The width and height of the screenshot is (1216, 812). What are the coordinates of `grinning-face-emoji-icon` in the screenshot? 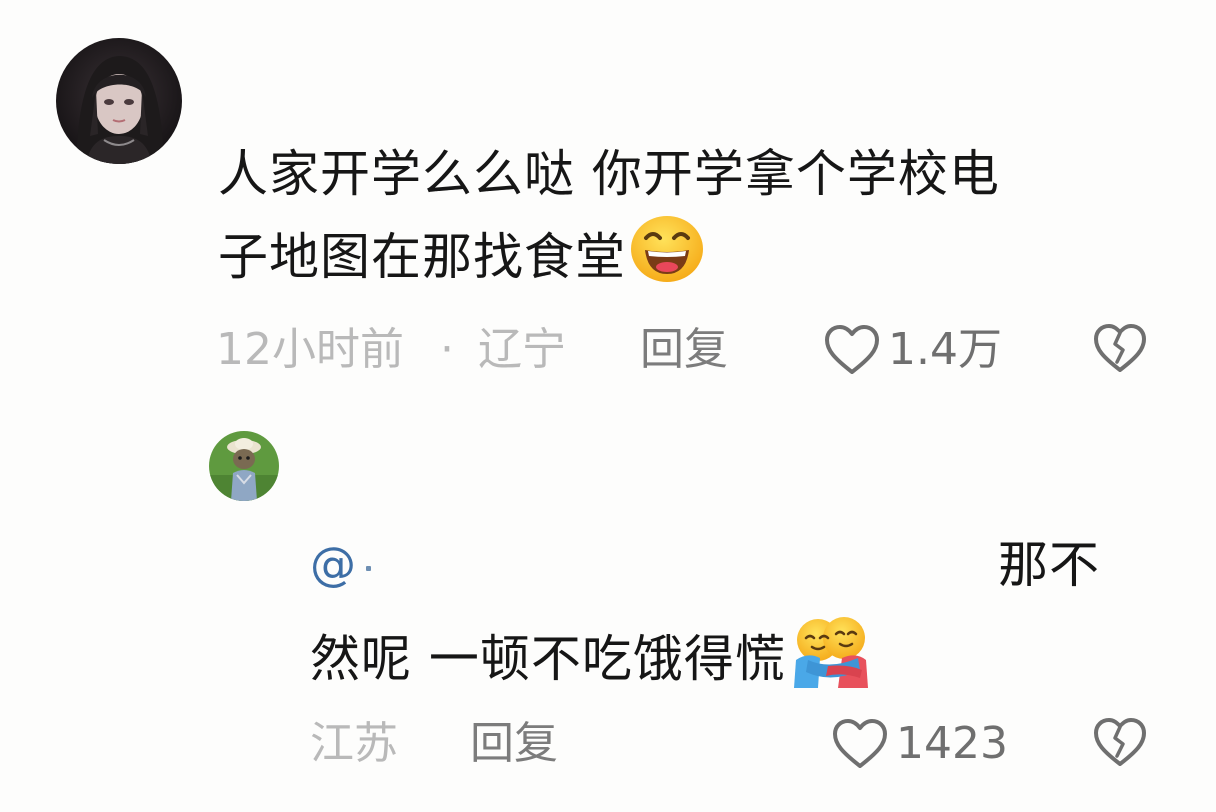 It's located at (667, 249).